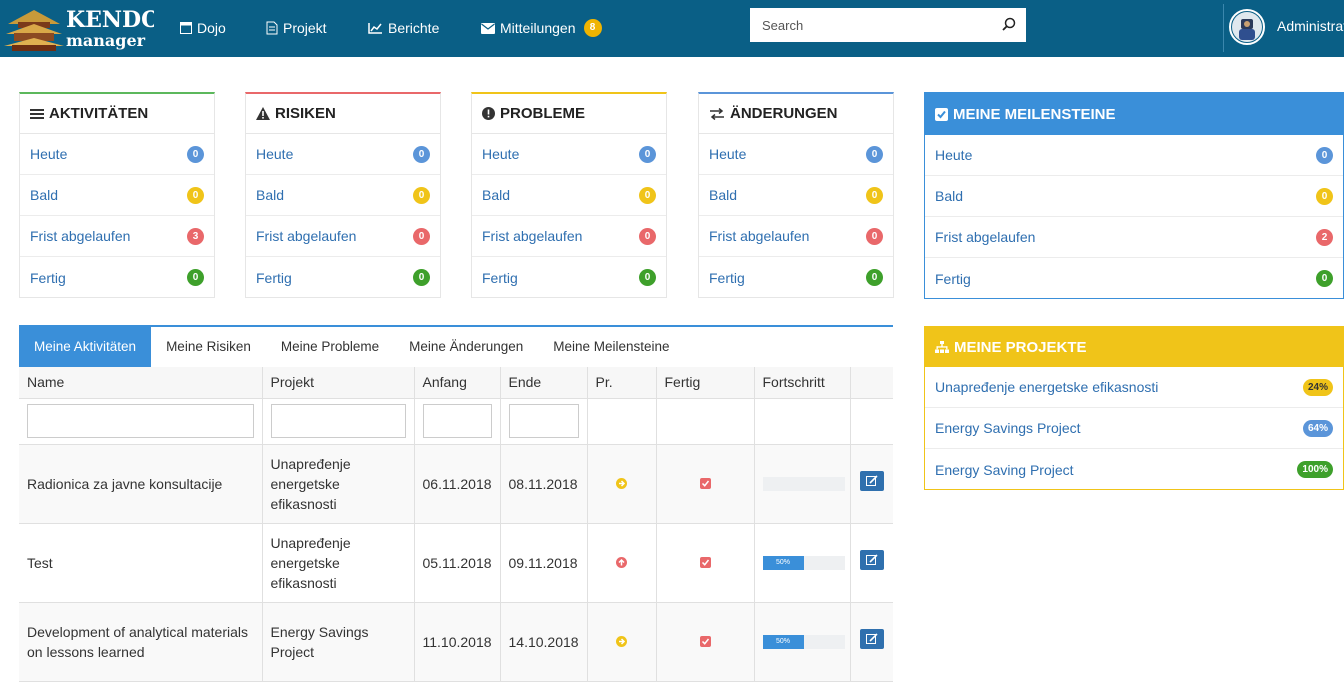  What do you see at coordinates (466, 347) in the screenshot?
I see `tab-meine-aenderungen: Meine Änderungen` at bounding box center [466, 347].